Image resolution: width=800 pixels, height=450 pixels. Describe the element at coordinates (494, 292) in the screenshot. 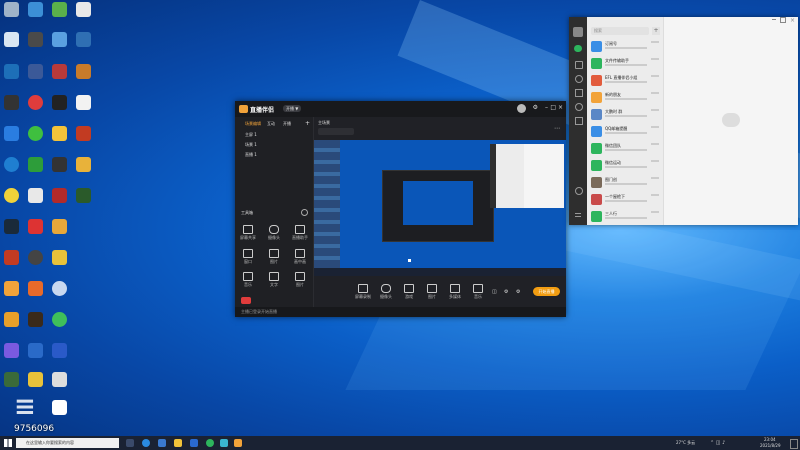

I see `volume-icon: ◫` at that location.